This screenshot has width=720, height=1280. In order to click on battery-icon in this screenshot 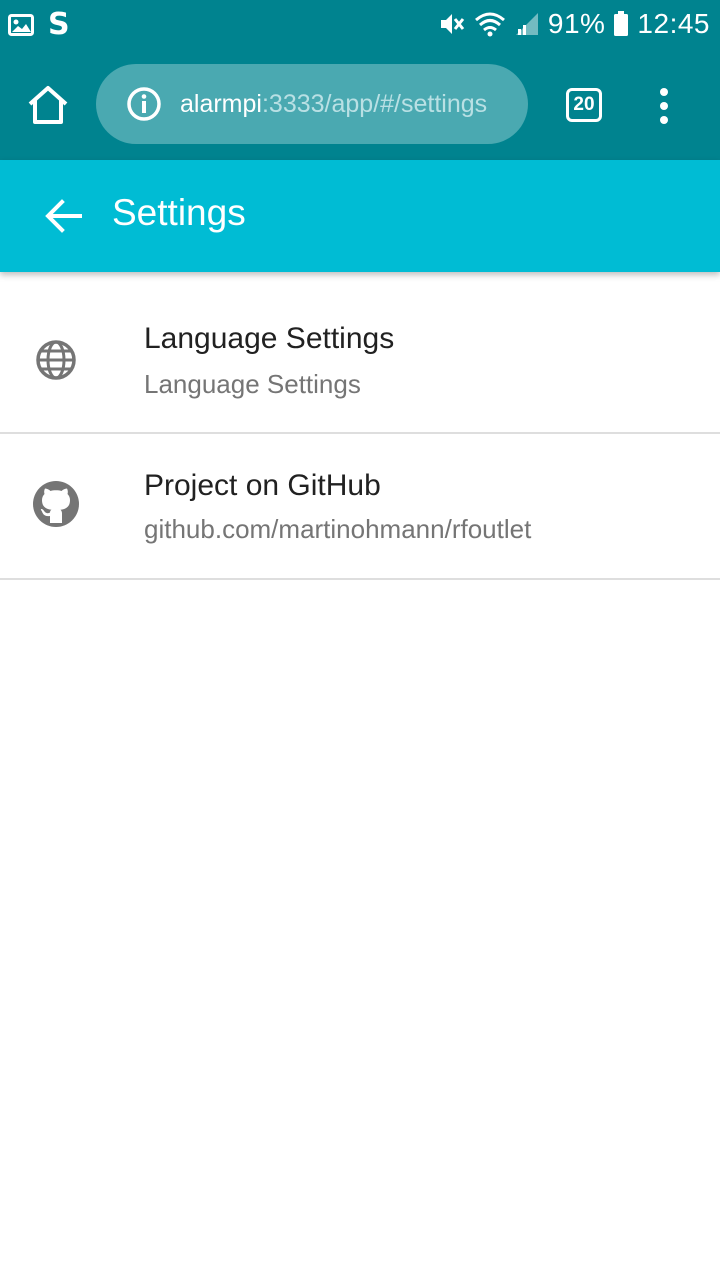, I will do `click(621, 24)`.